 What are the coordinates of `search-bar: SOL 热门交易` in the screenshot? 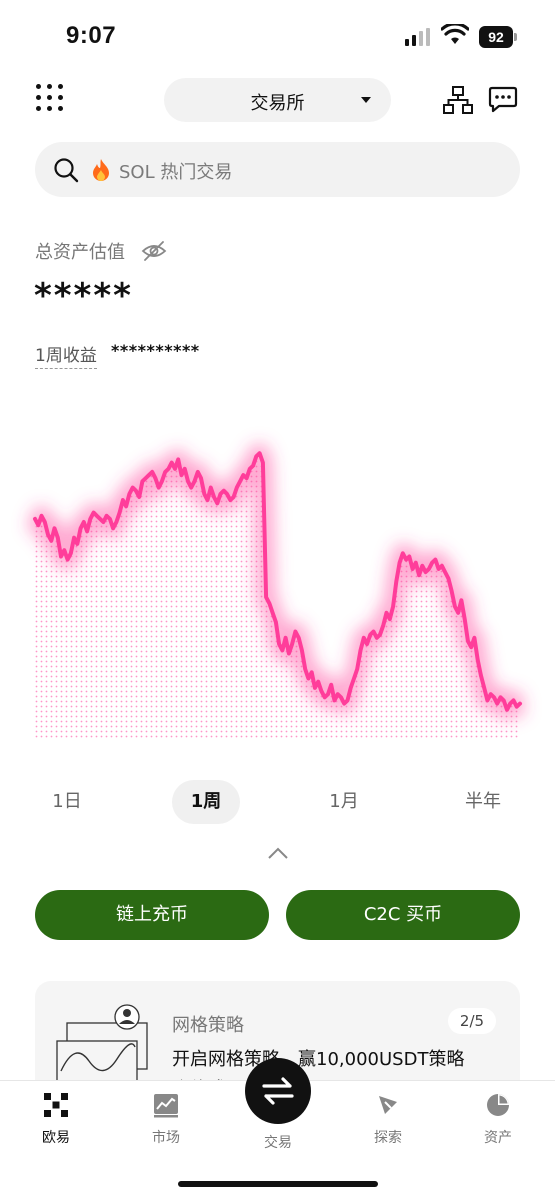 It's located at (277, 169).